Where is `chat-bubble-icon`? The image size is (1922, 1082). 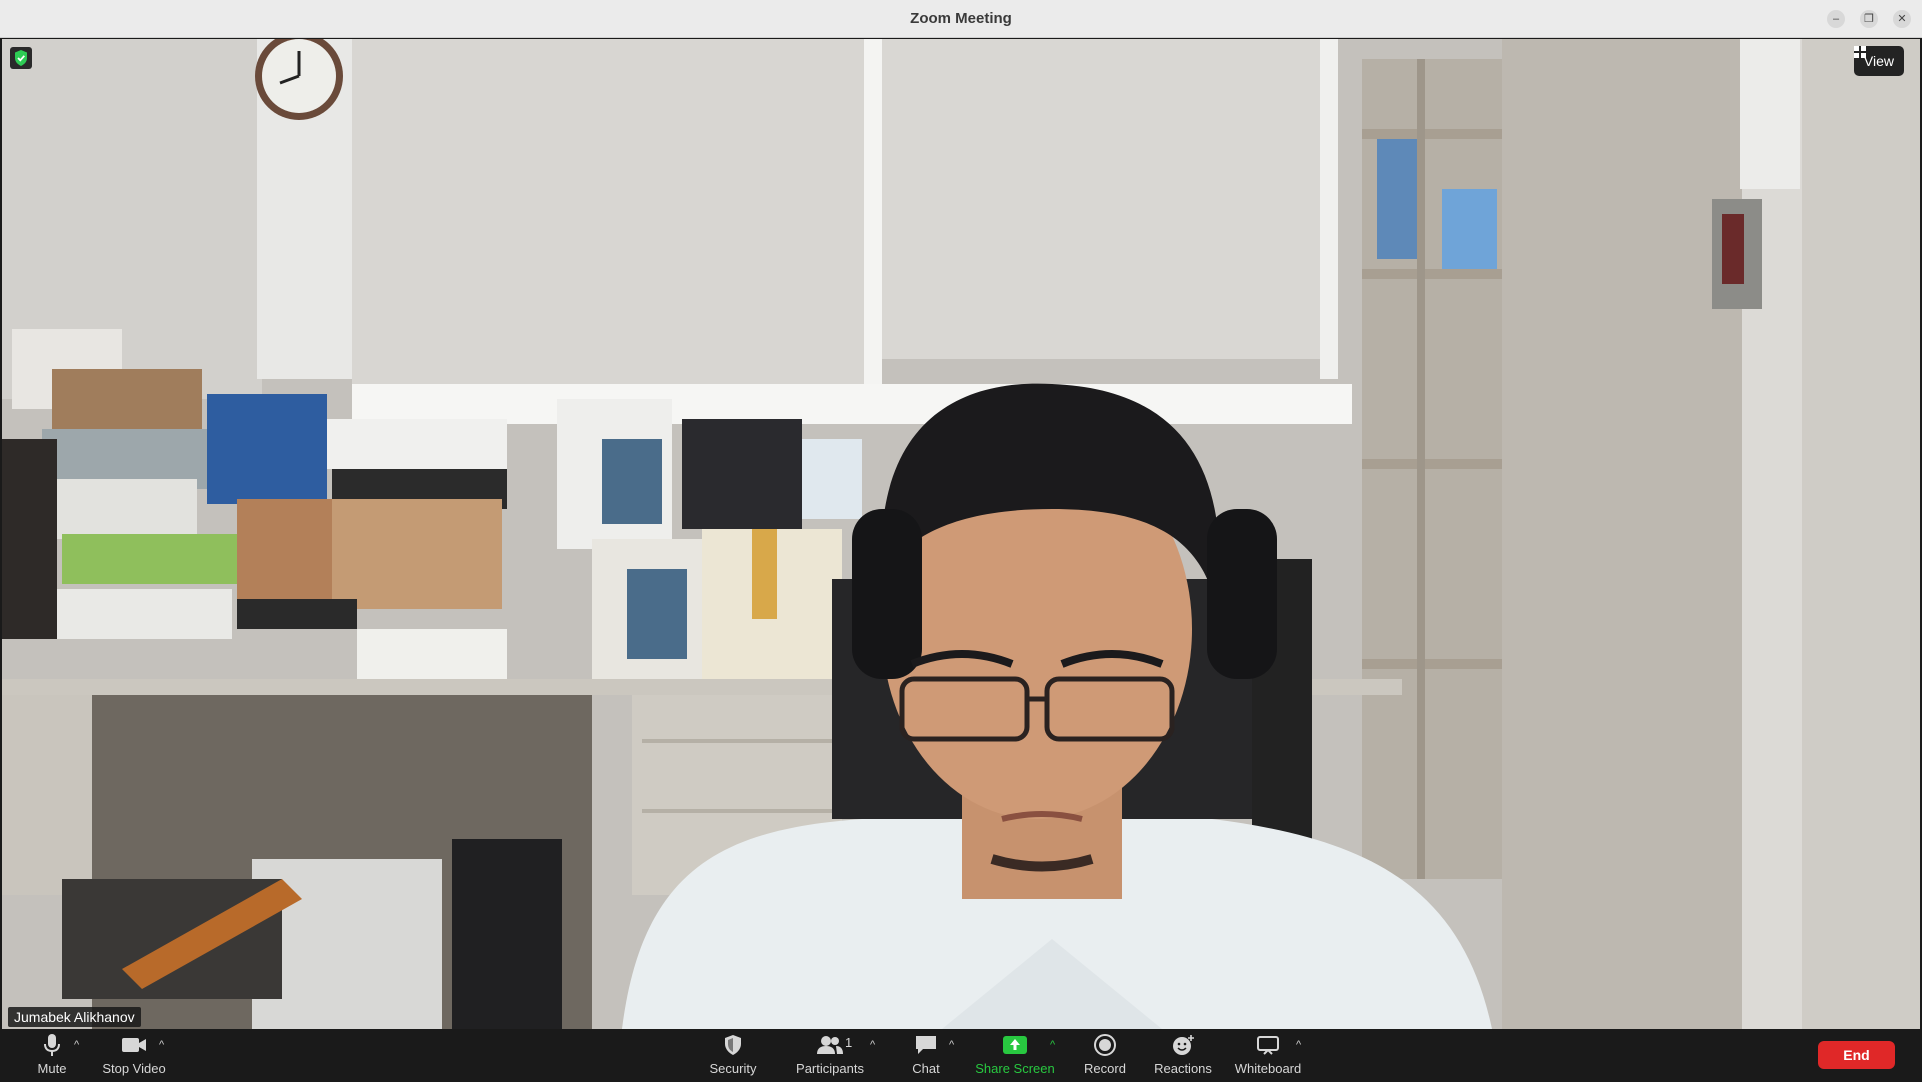 chat-bubble-icon is located at coordinates (926, 1045).